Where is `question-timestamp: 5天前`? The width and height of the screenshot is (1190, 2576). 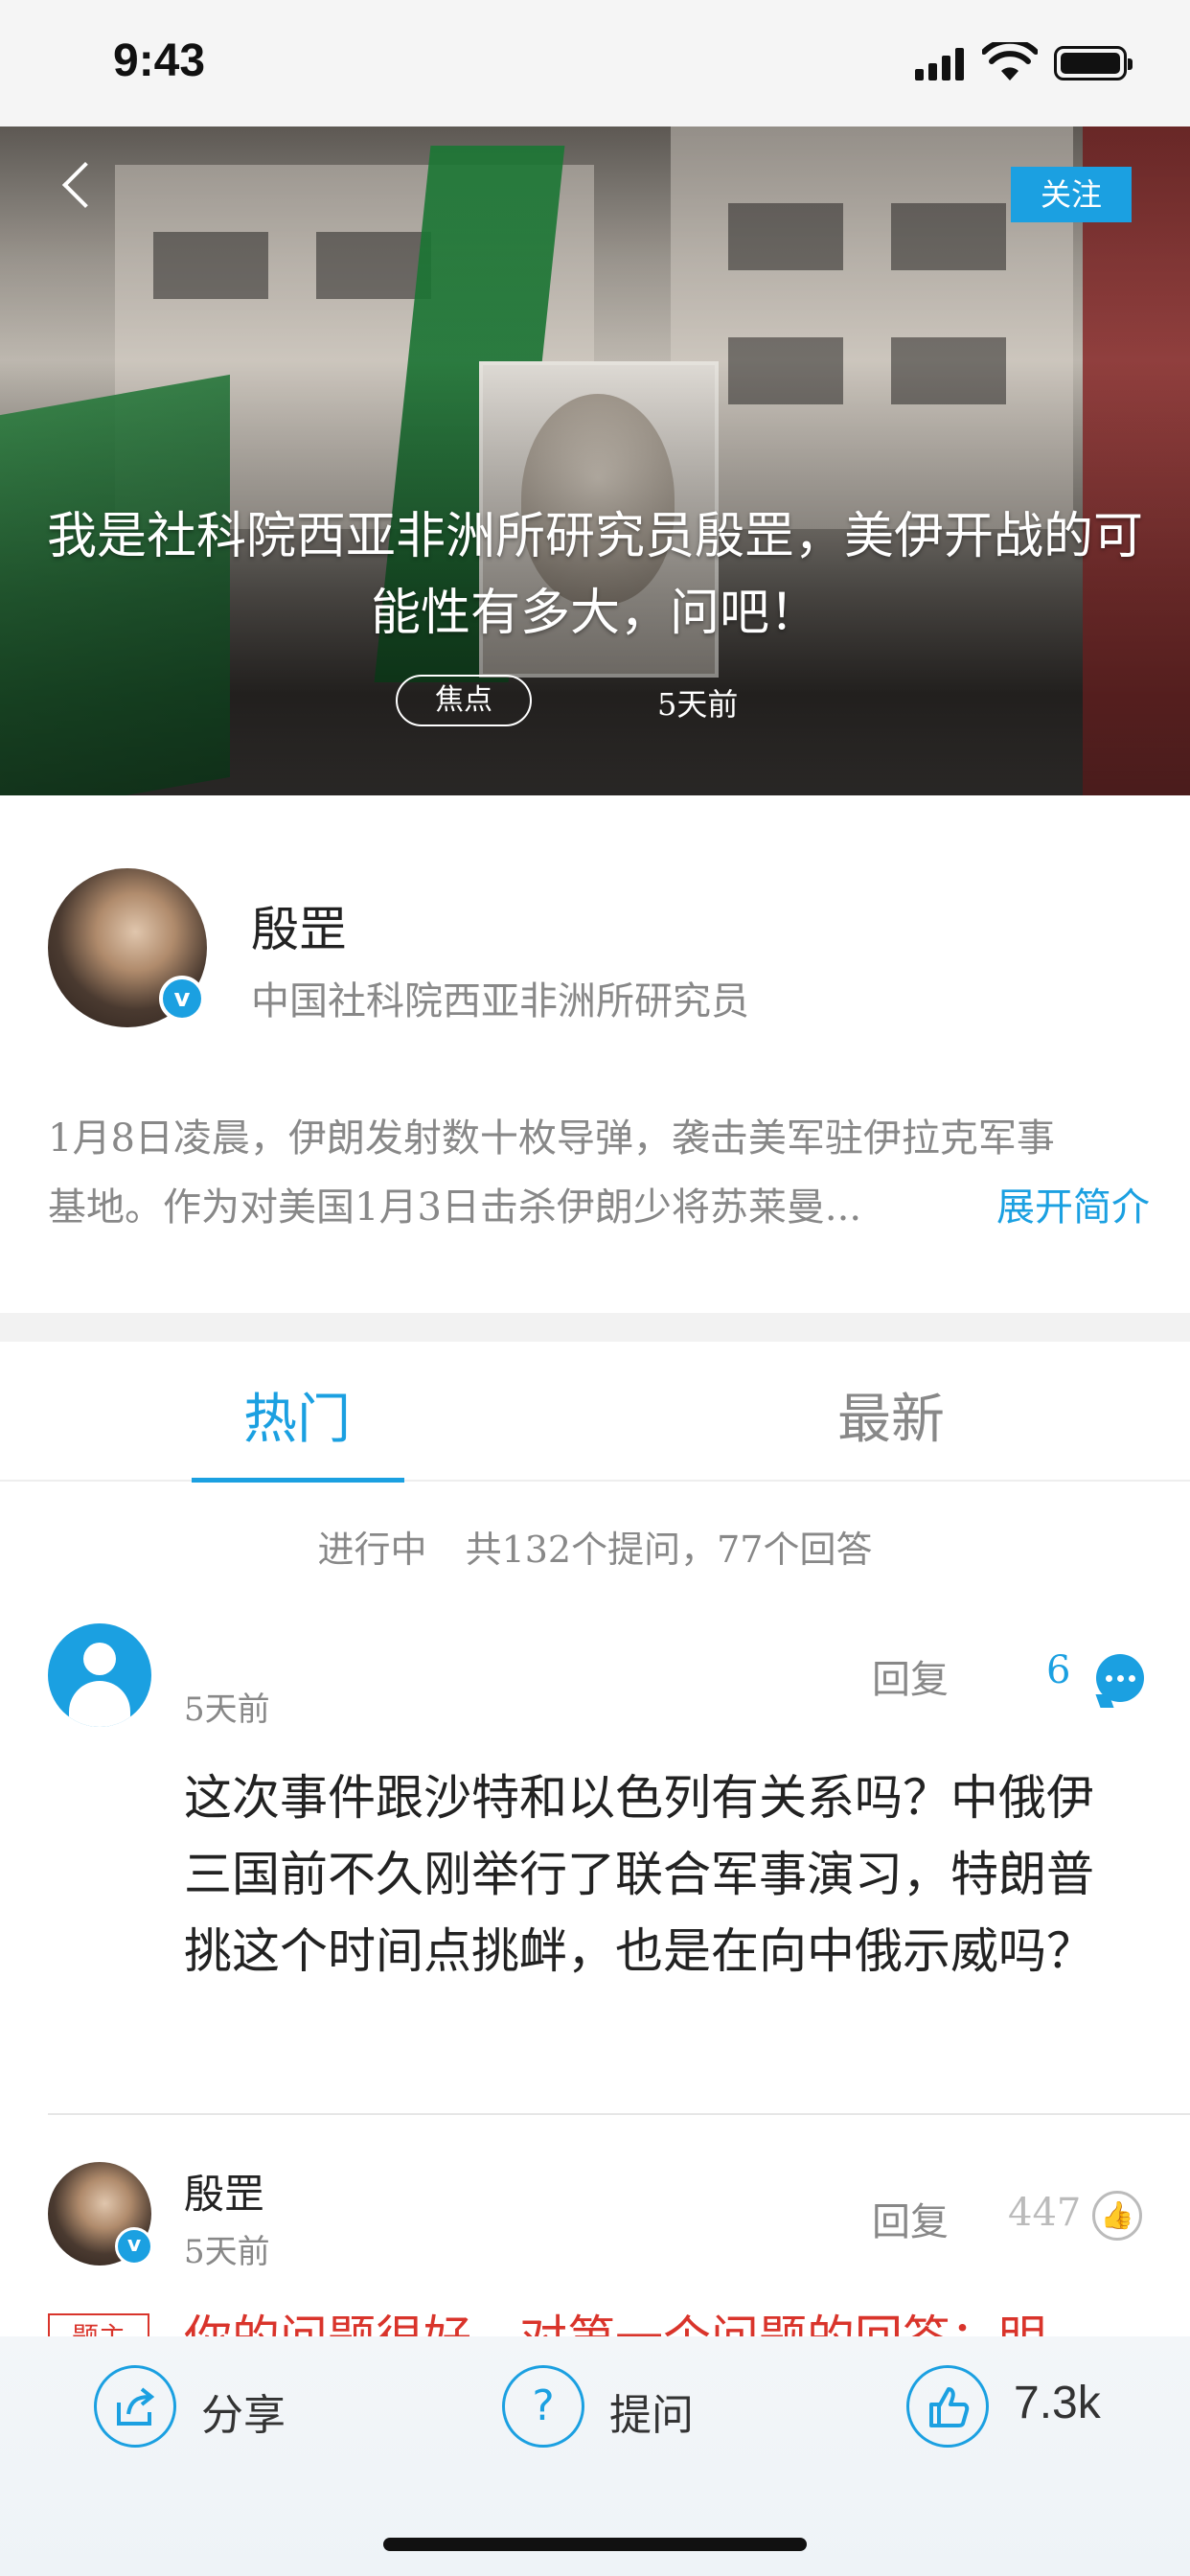
question-timestamp: 5天前 is located at coordinates (227, 1709).